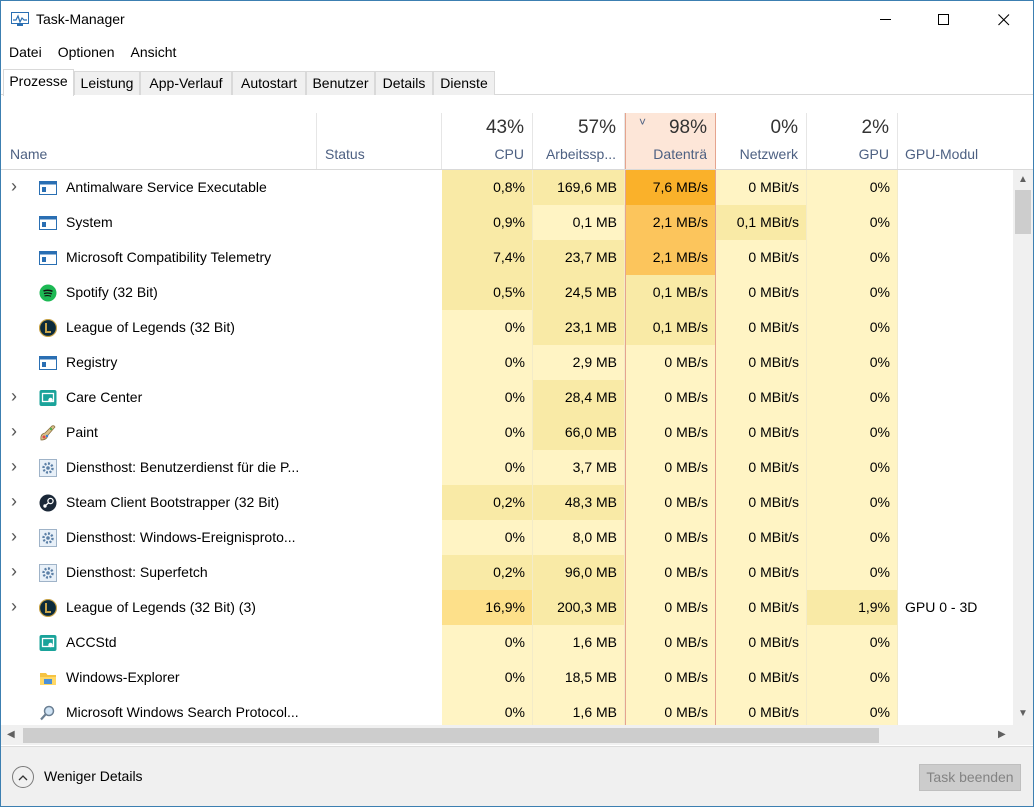 This screenshot has height=807, width=1034. Describe the element at coordinates (154, 52) in the screenshot. I see `menu-ansicht: Ansicht` at that location.